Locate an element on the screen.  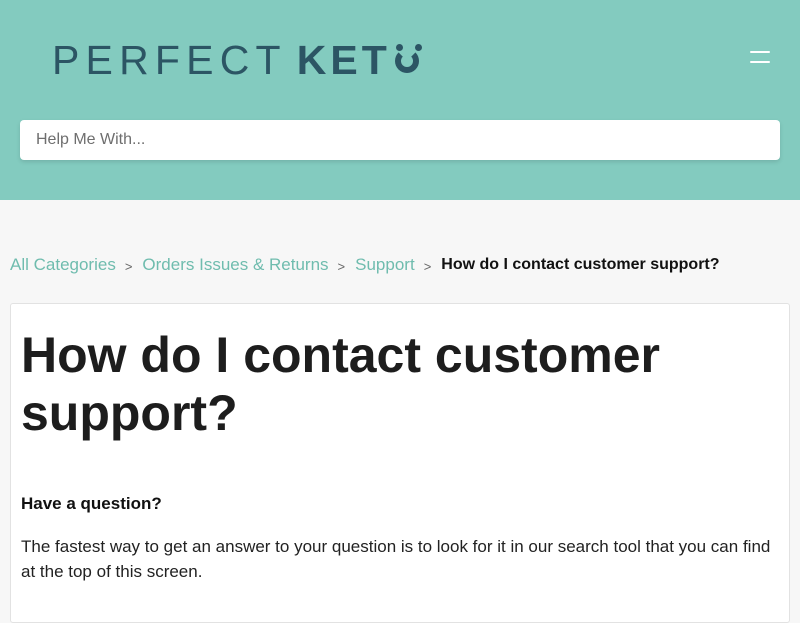
hamburger-menu-icon is located at coordinates (760, 57).